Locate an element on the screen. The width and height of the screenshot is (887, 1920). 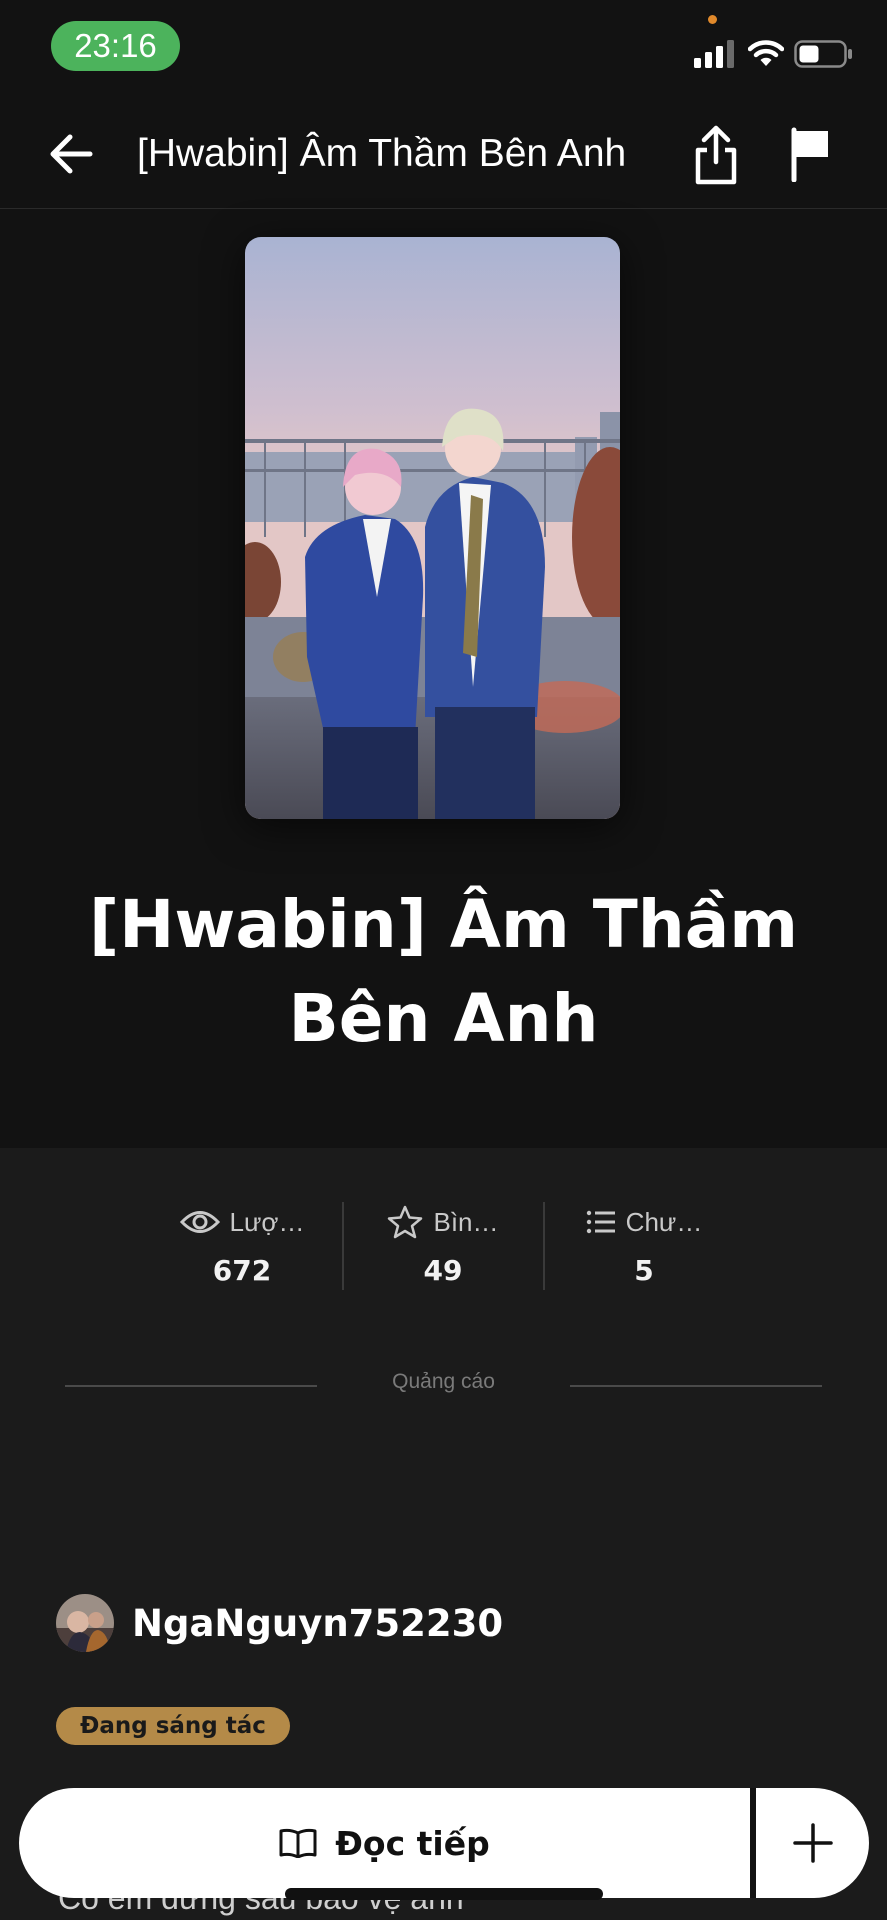
stat-votes: Bìn… 49 is located at coordinates (443, 1242).